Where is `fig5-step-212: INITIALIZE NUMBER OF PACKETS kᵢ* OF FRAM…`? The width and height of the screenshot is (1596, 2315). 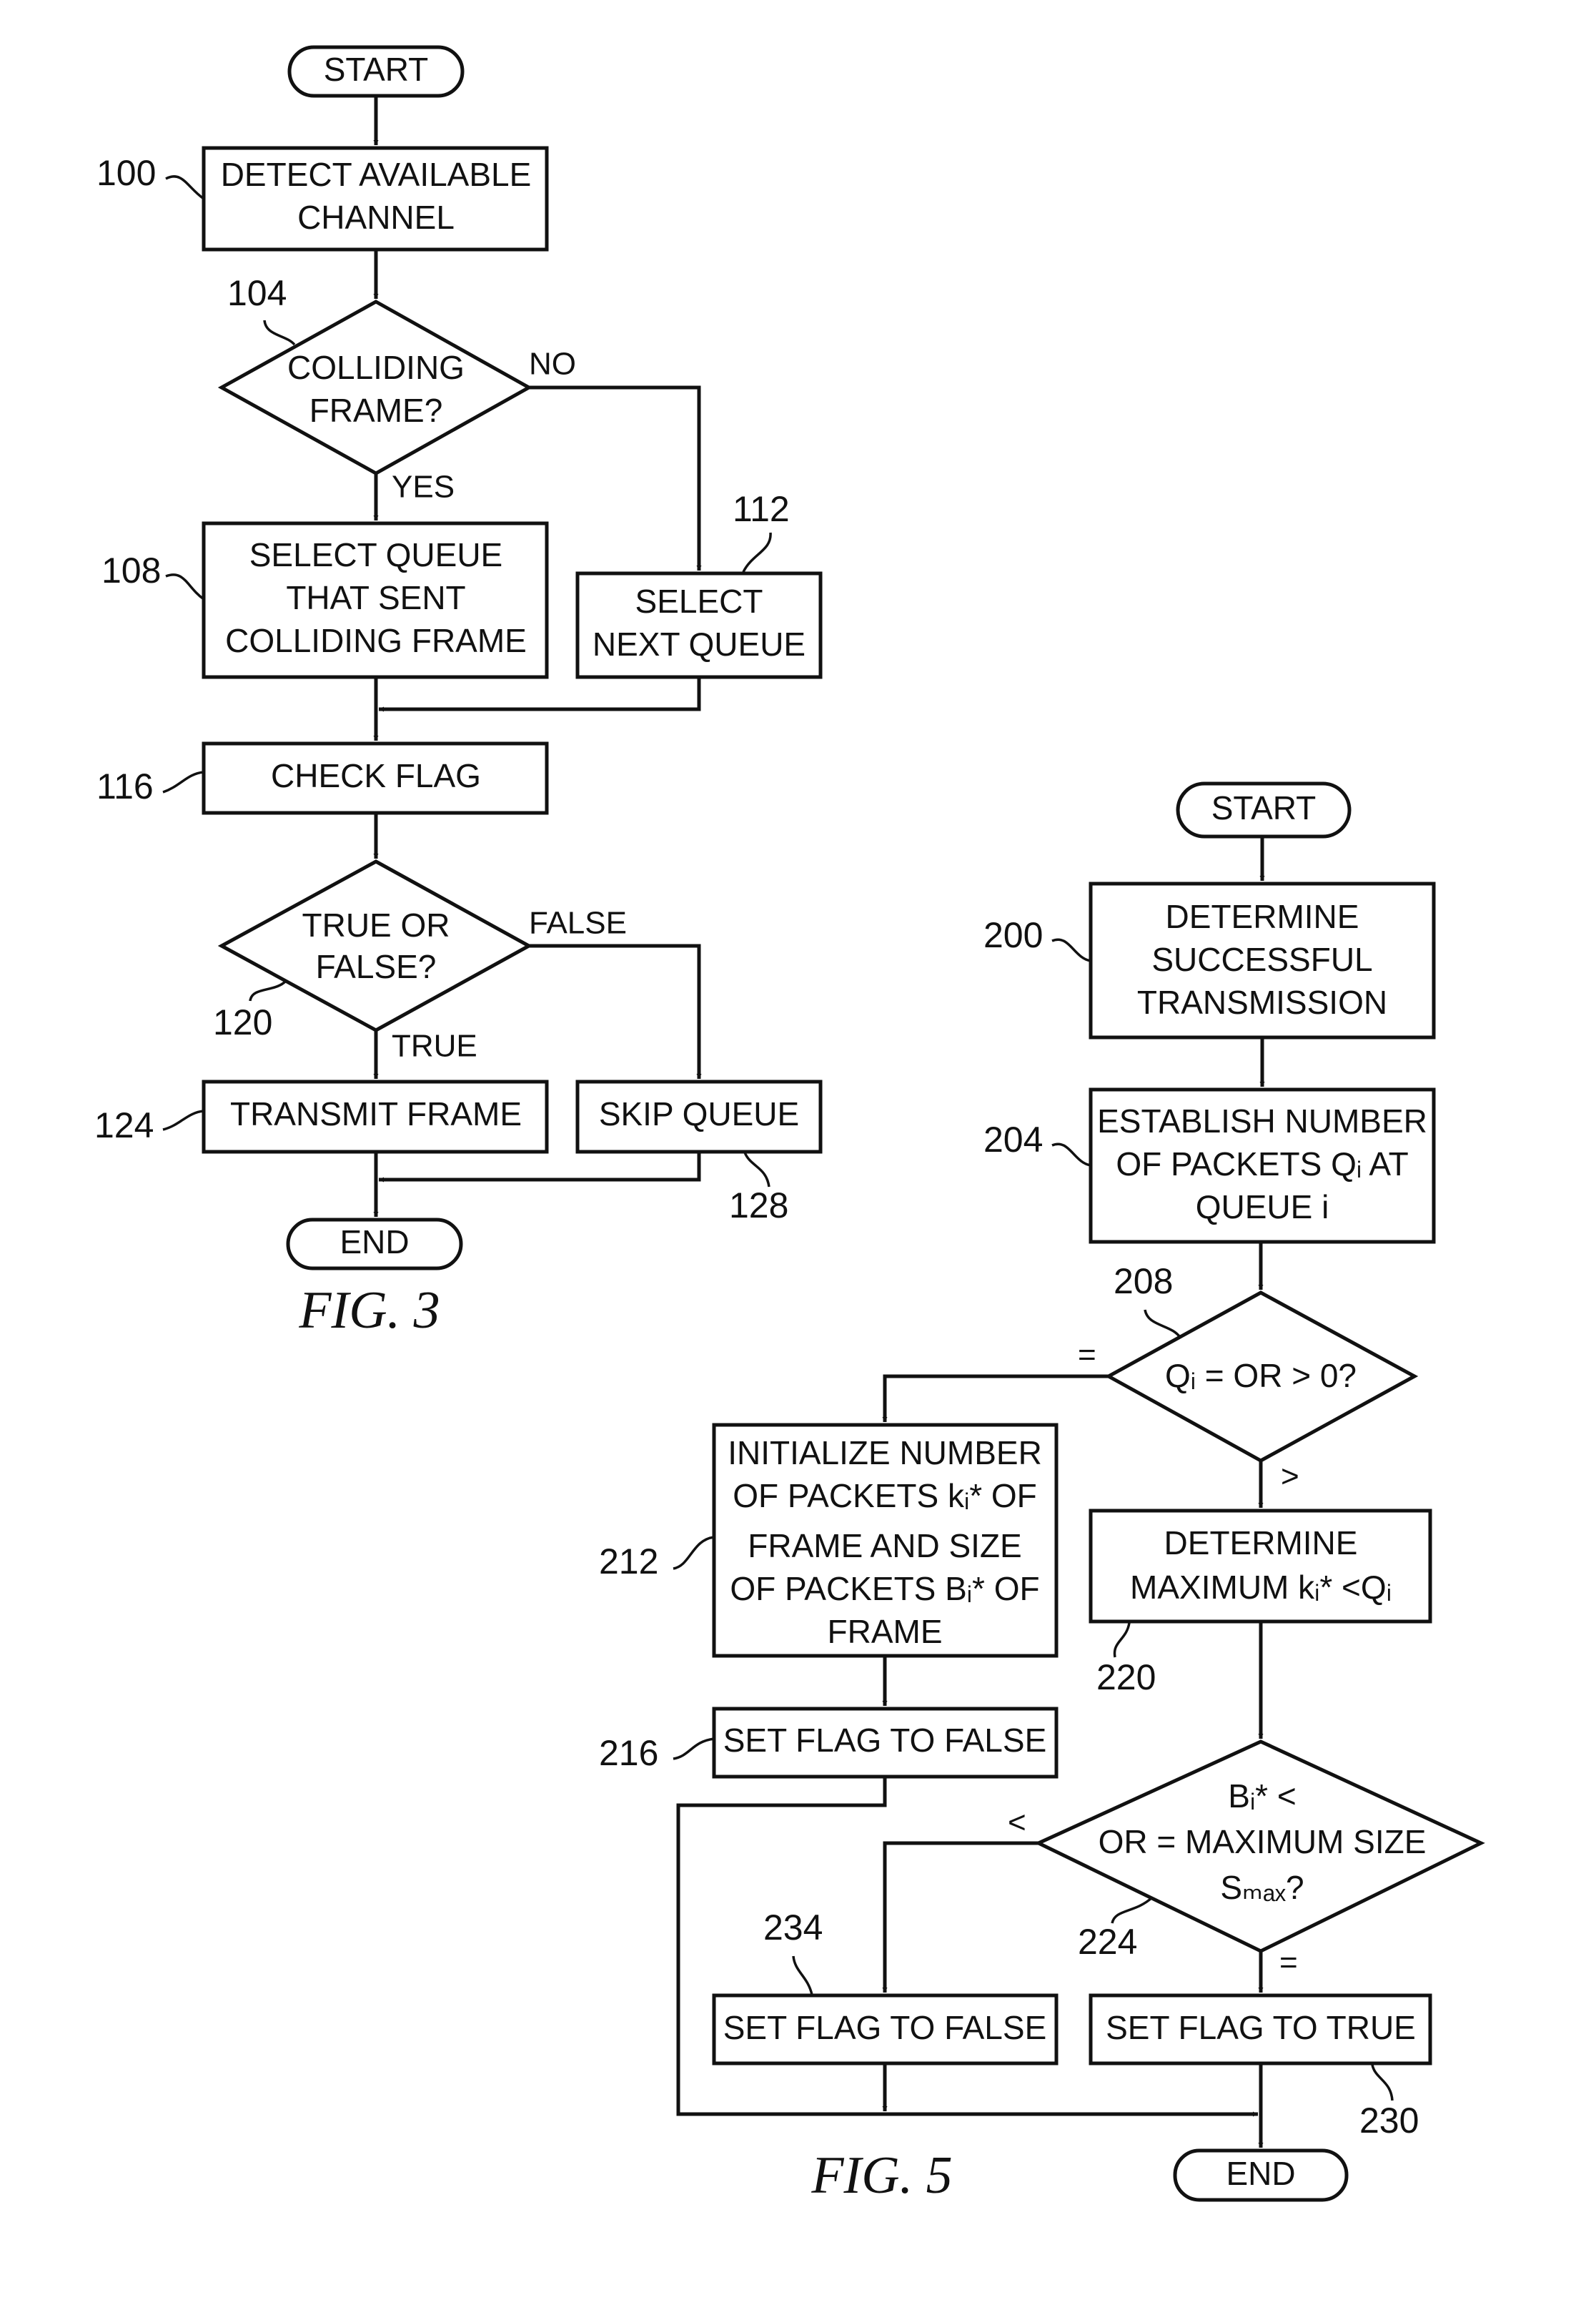
fig5-step-212: INITIALIZE NUMBER OF PACKETS kᵢ* OF FRAM… is located at coordinates (829, 1540).